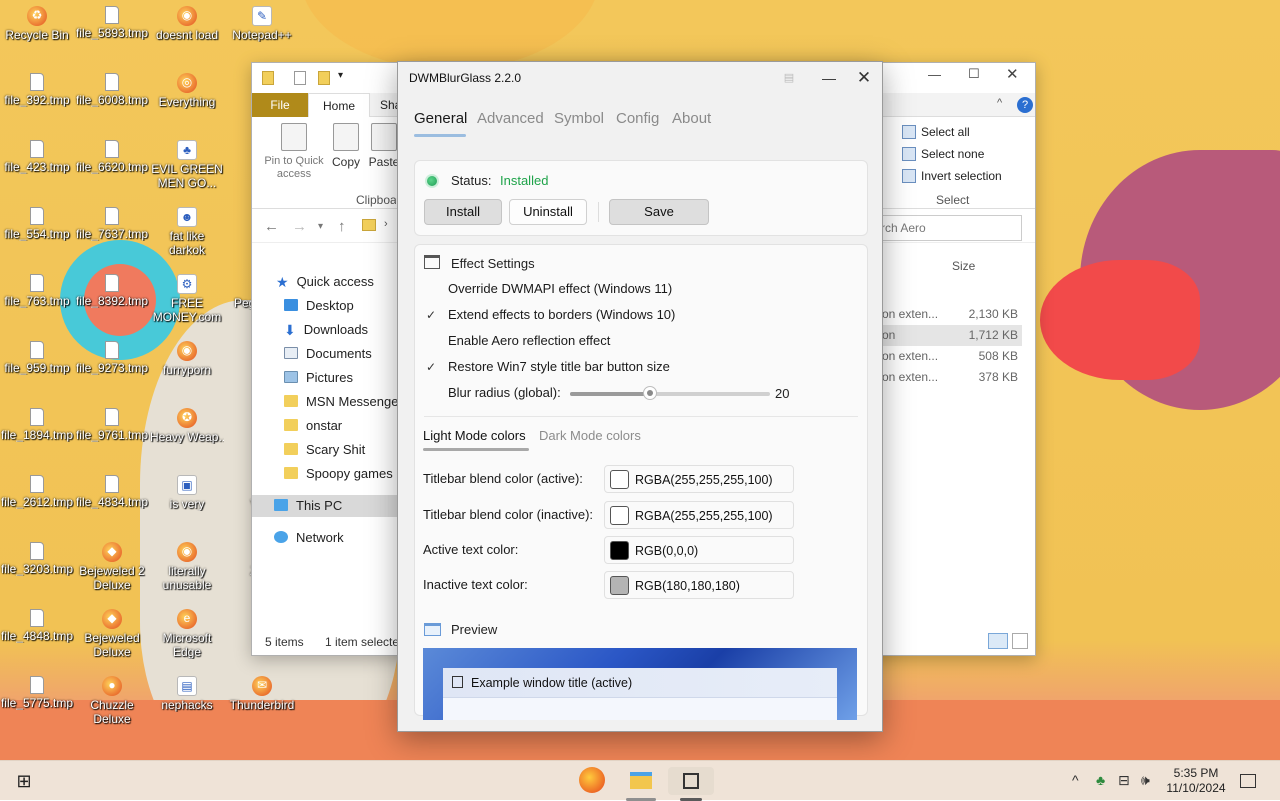  What do you see at coordinates (952, 176) in the screenshot?
I see `invert-selection-button: Invert selection` at bounding box center [952, 176].